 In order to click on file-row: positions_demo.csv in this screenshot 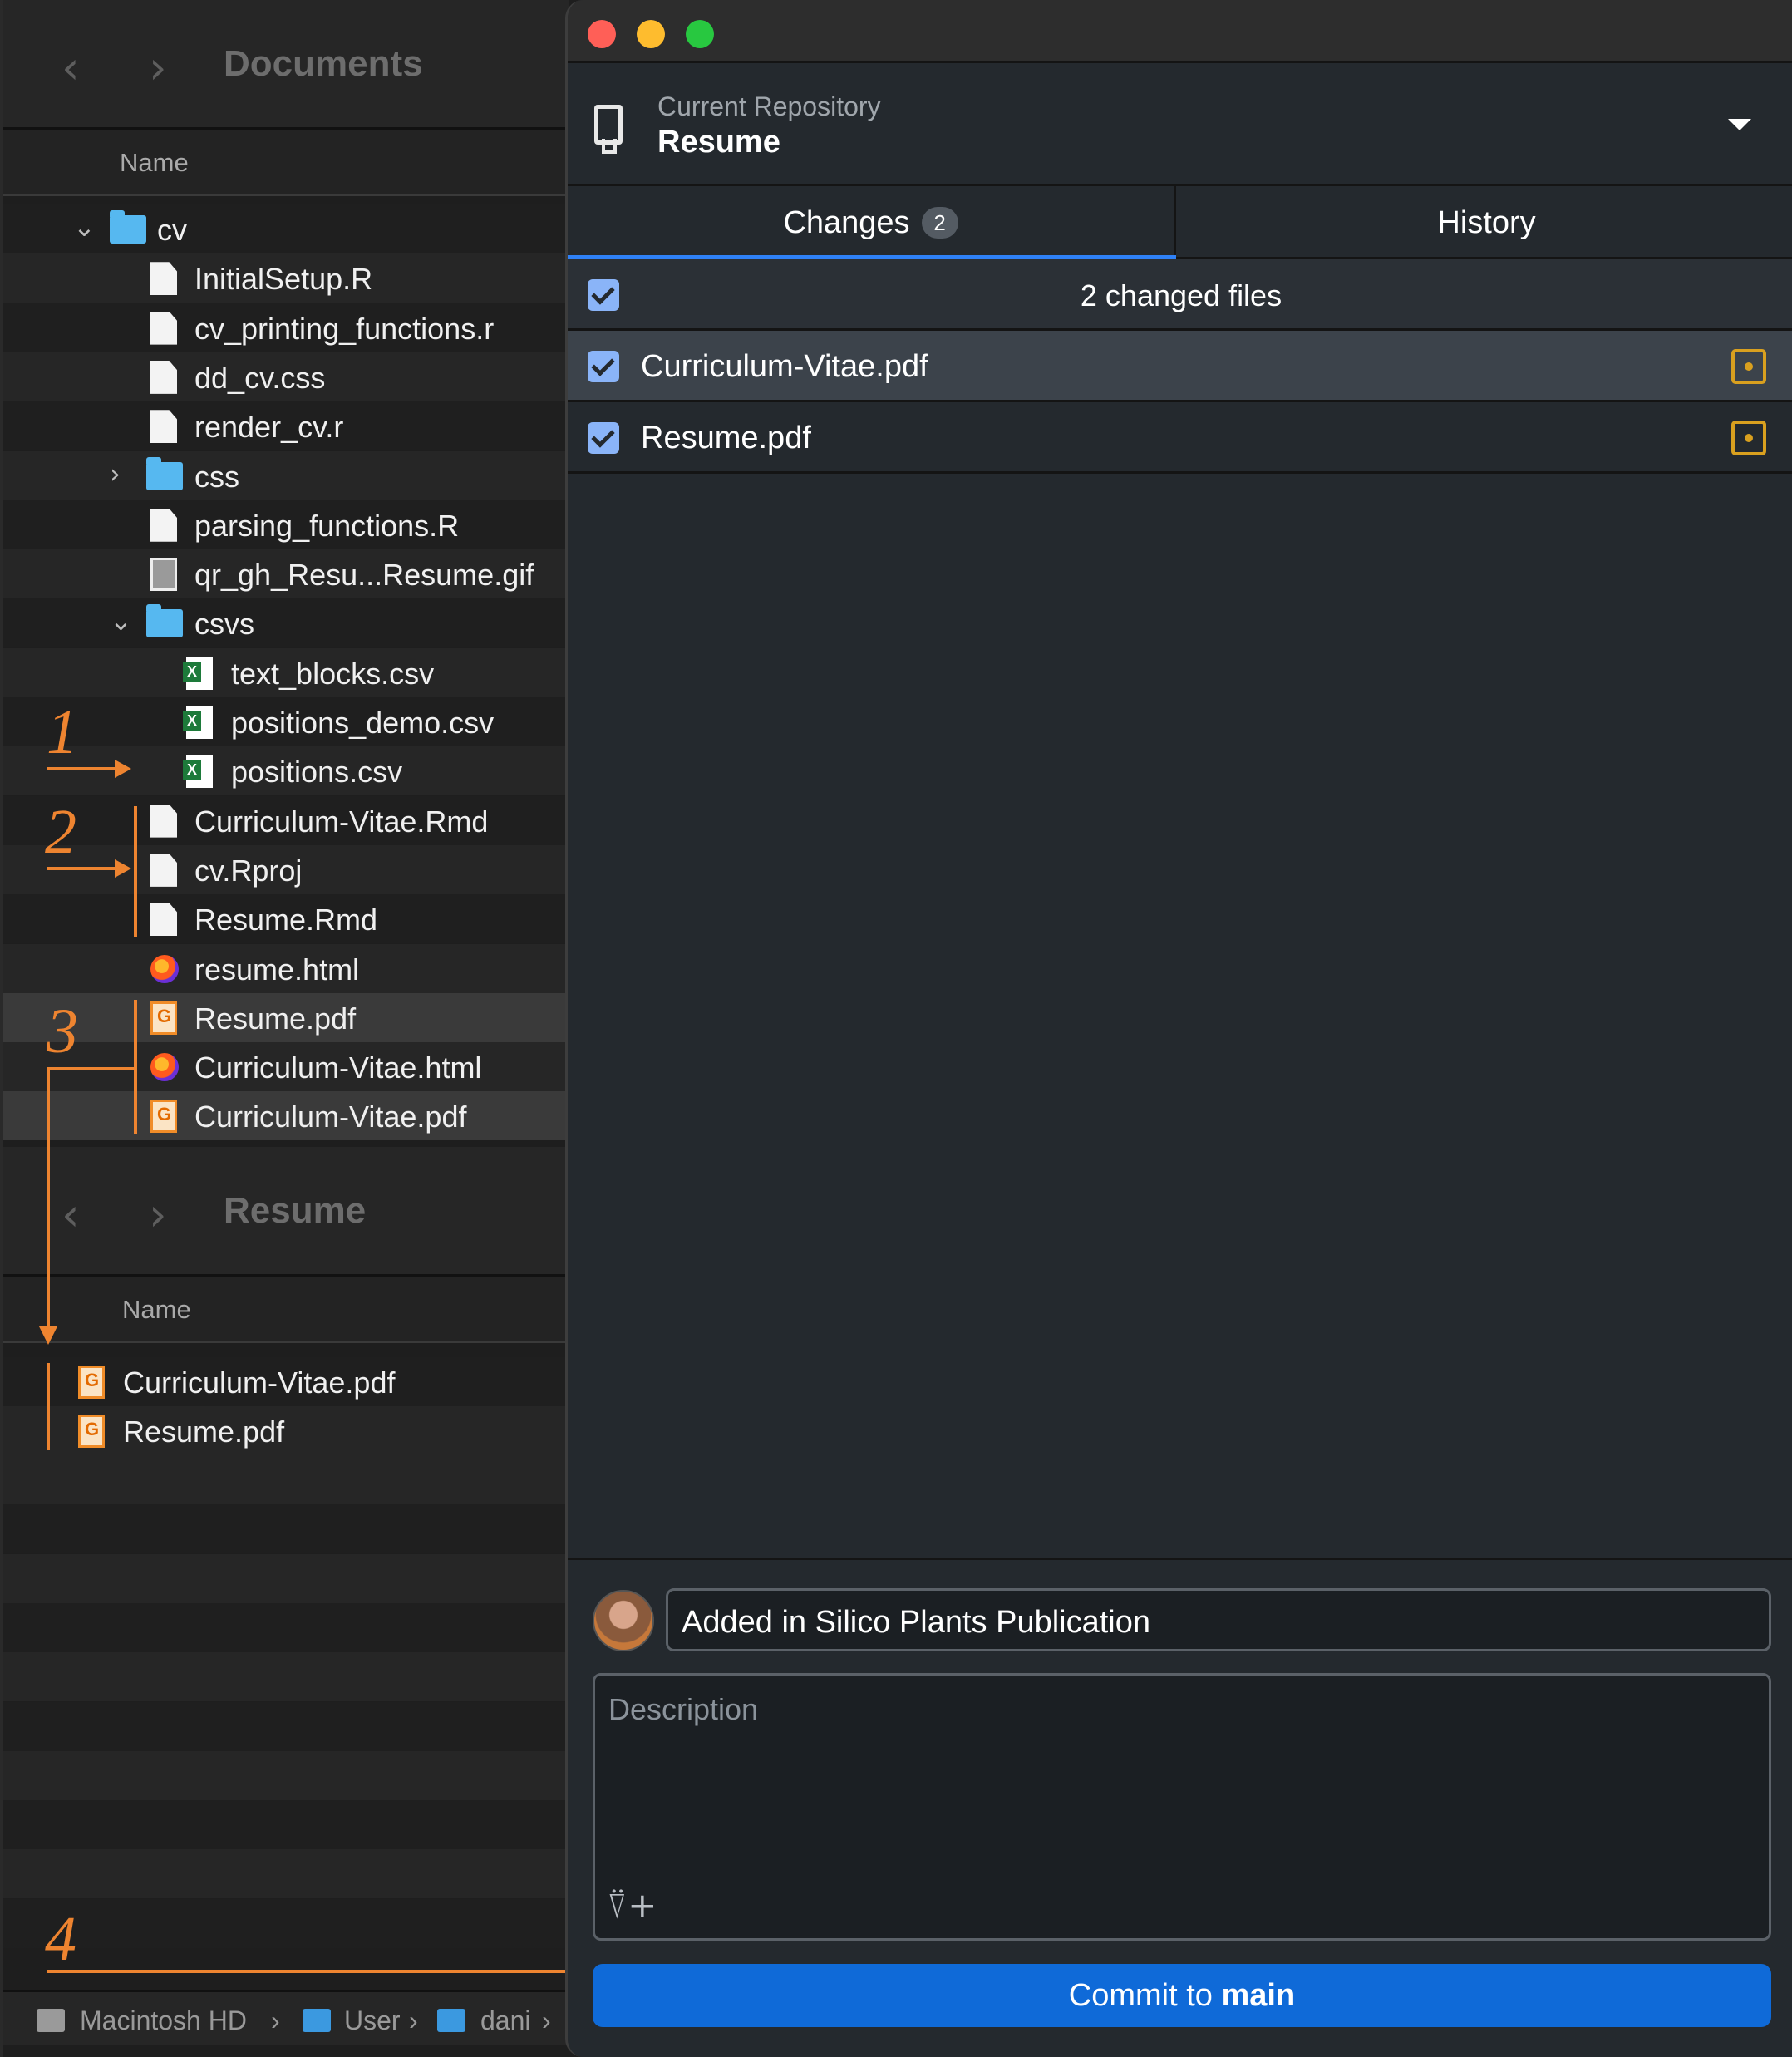, I will do `click(286, 721)`.